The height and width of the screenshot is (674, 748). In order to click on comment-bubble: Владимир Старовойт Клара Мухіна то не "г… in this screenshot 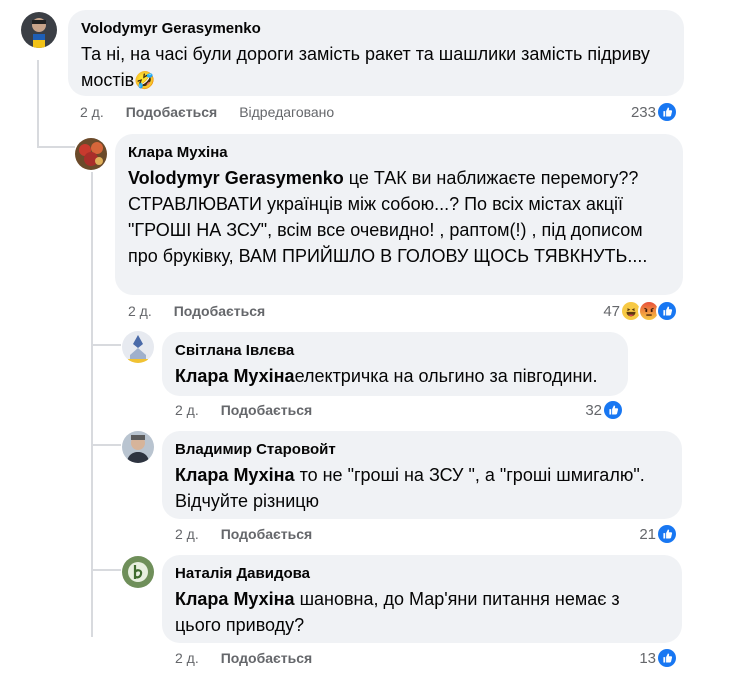, I will do `click(422, 475)`.